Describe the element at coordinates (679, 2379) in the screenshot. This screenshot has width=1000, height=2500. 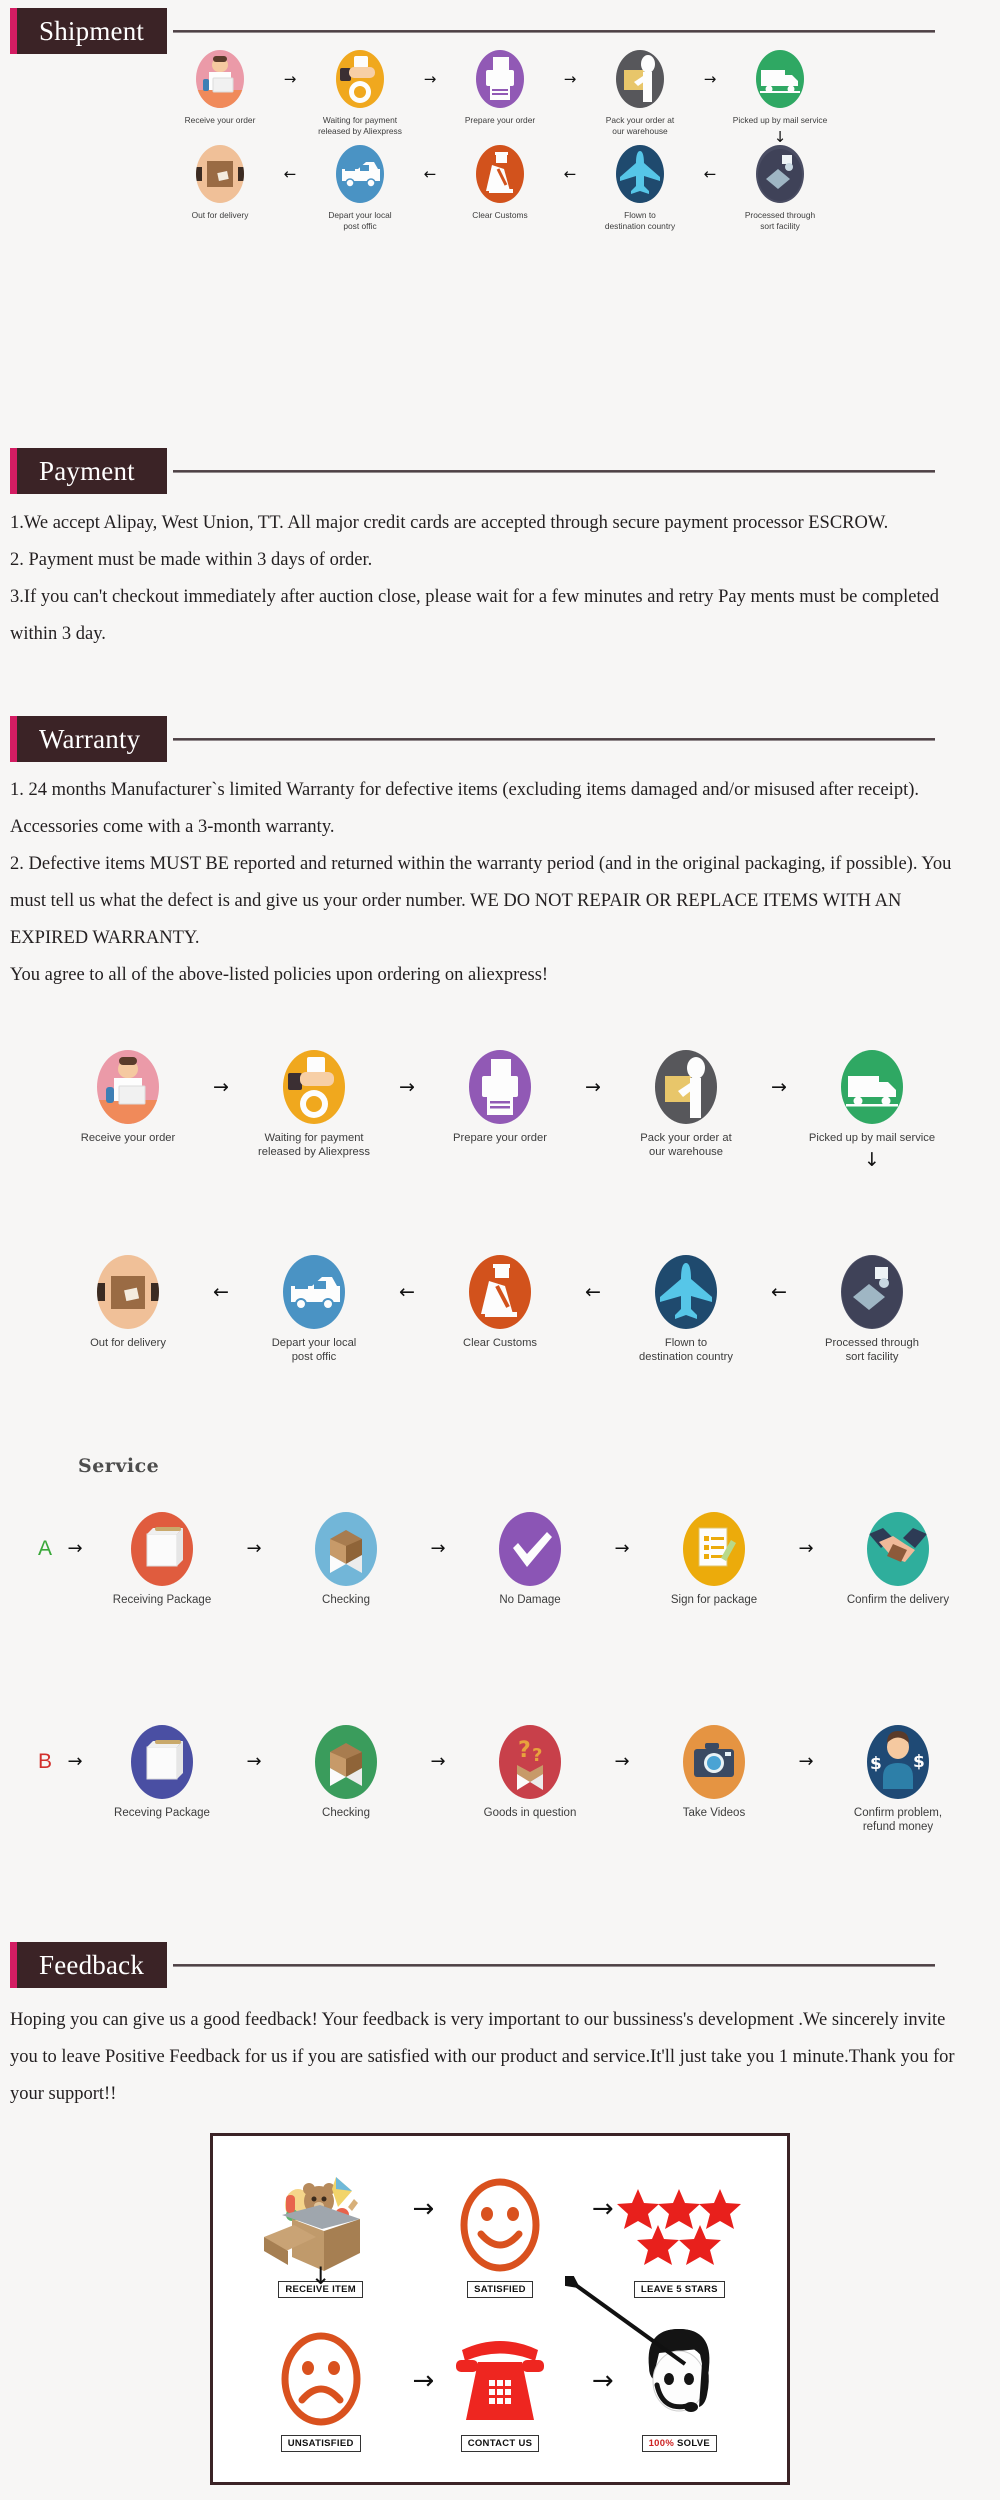
I see `support-agent-icon` at that location.